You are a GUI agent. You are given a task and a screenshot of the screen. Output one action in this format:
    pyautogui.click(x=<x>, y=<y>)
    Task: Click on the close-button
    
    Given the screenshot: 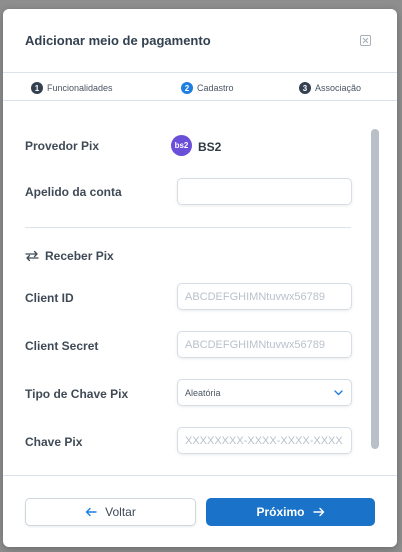 What is the action you would take?
    pyautogui.click(x=365, y=40)
    